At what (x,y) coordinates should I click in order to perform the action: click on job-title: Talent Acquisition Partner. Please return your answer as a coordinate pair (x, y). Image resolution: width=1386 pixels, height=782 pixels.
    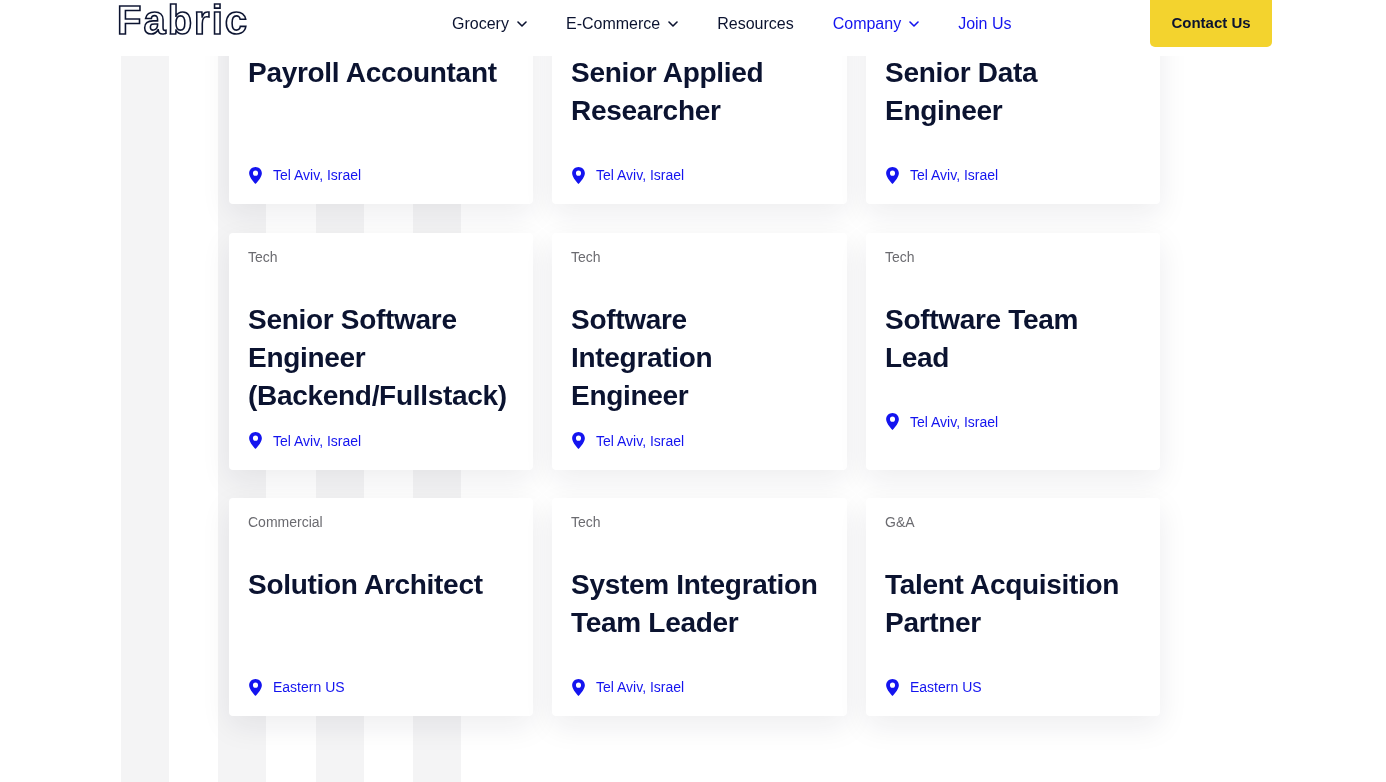
    Looking at the image, I should click on (1003, 604).